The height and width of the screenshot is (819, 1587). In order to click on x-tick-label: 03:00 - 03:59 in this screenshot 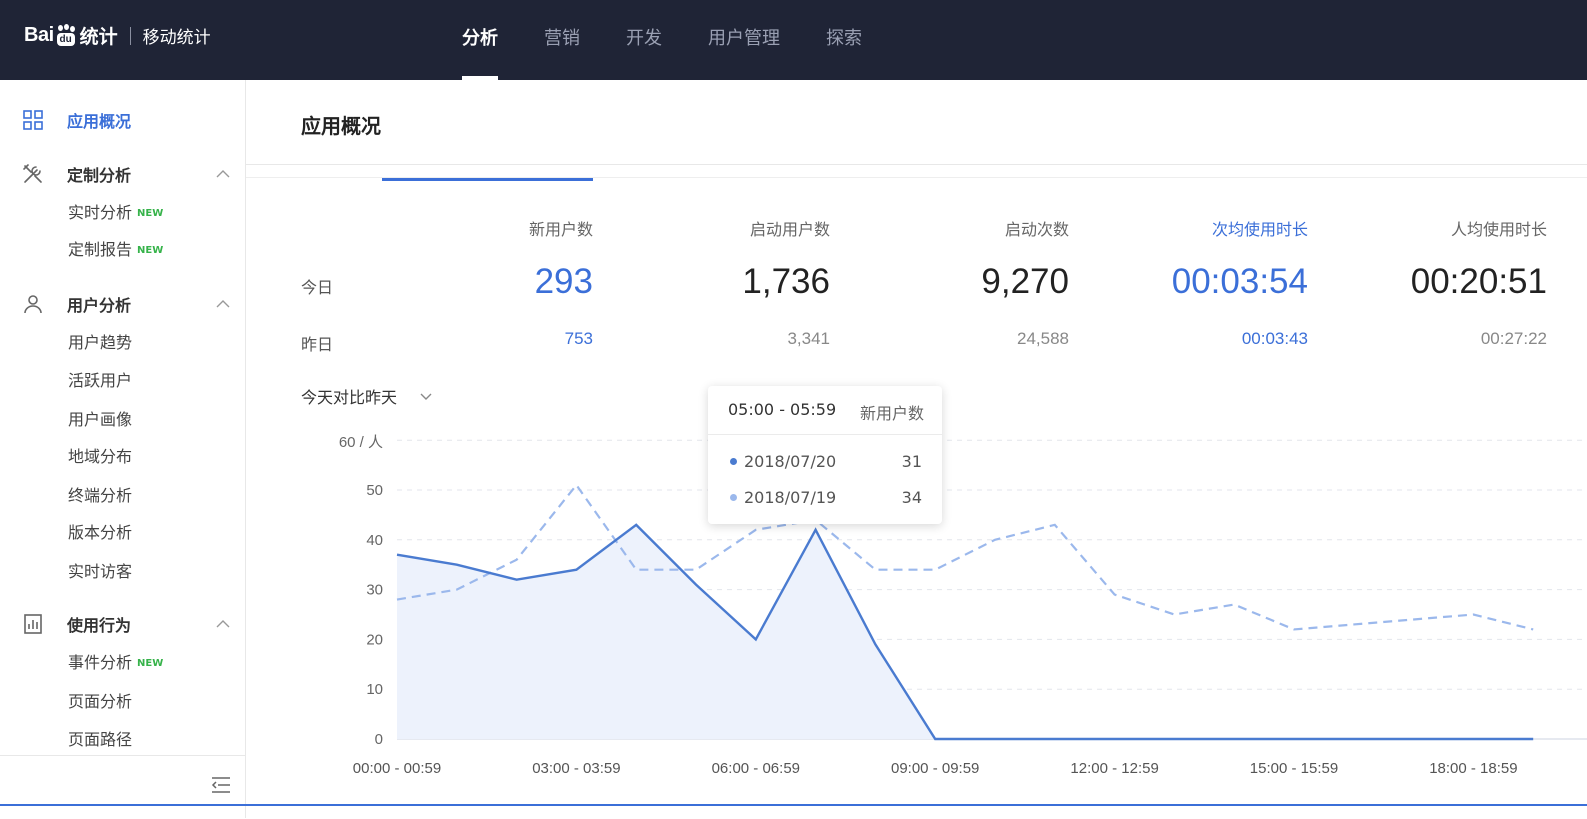, I will do `click(576, 768)`.